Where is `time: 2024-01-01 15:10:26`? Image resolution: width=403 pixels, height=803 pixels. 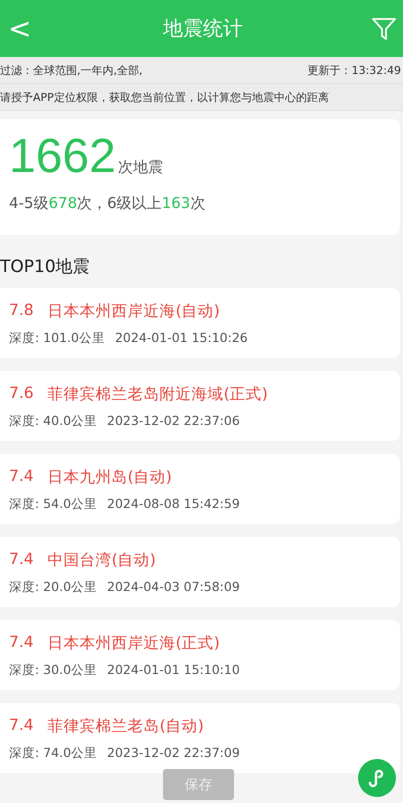
time: 2024-01-01 15:10:26 is located at coordinates (181, 338).